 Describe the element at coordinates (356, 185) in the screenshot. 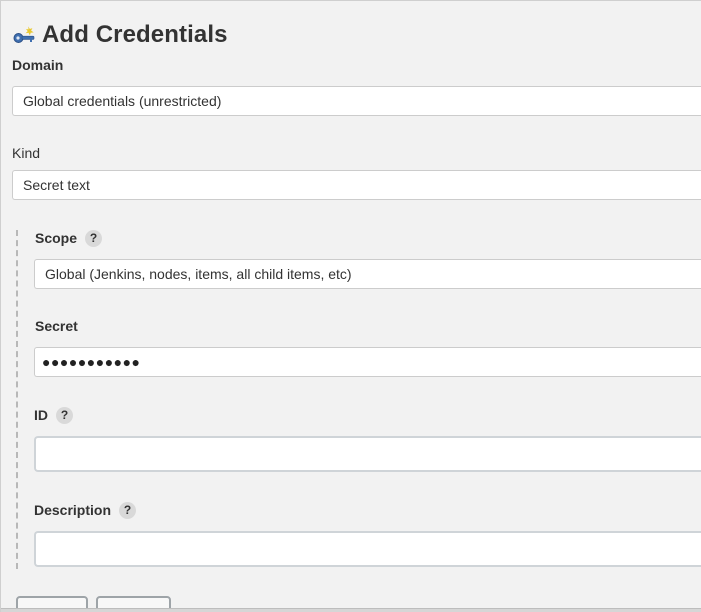

I see `kind-select: Secret text` at that location.